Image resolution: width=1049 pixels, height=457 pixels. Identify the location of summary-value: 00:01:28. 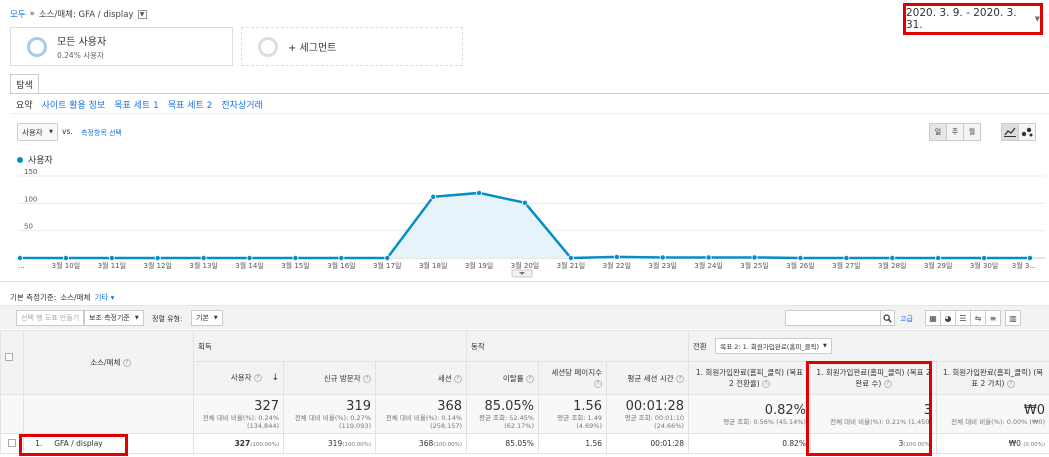
(655, 406).